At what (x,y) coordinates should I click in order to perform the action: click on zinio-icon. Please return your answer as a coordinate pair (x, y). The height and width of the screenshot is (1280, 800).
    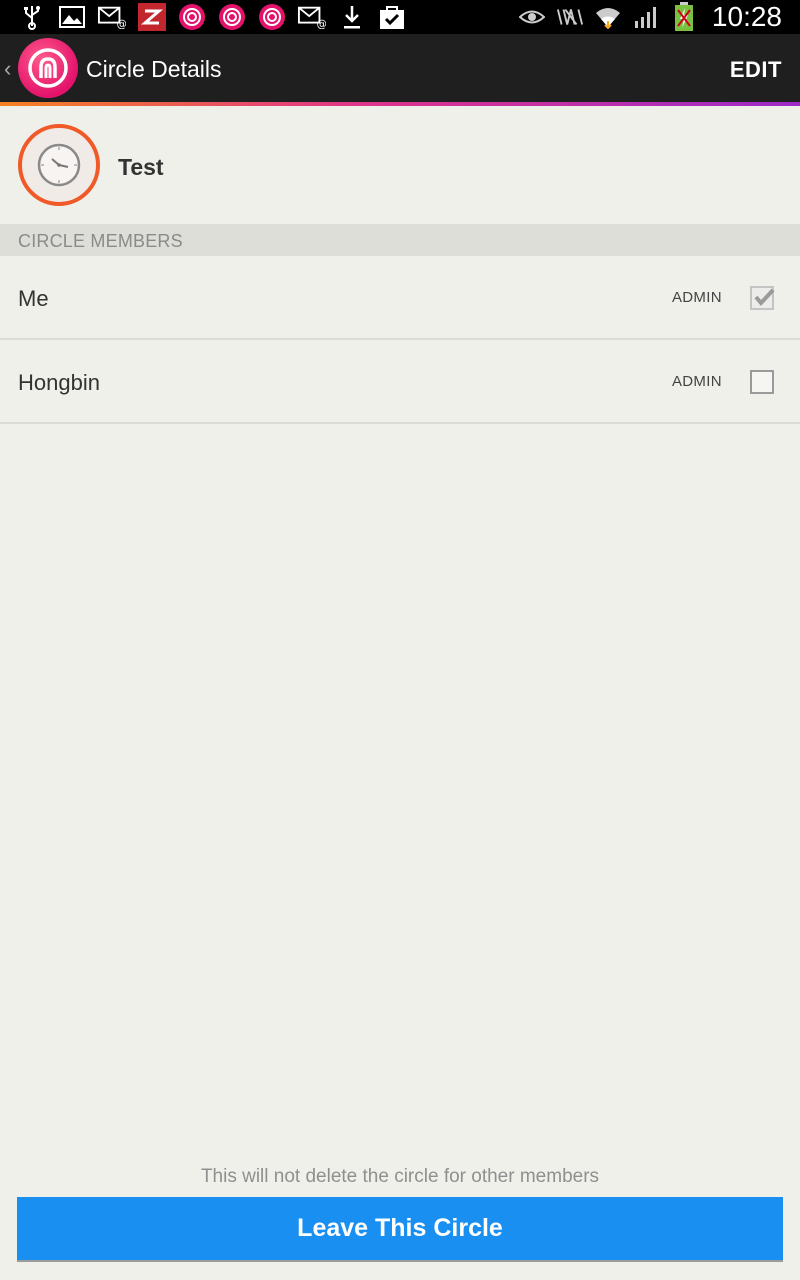
    Looking at the image, I should click on (152, 17).